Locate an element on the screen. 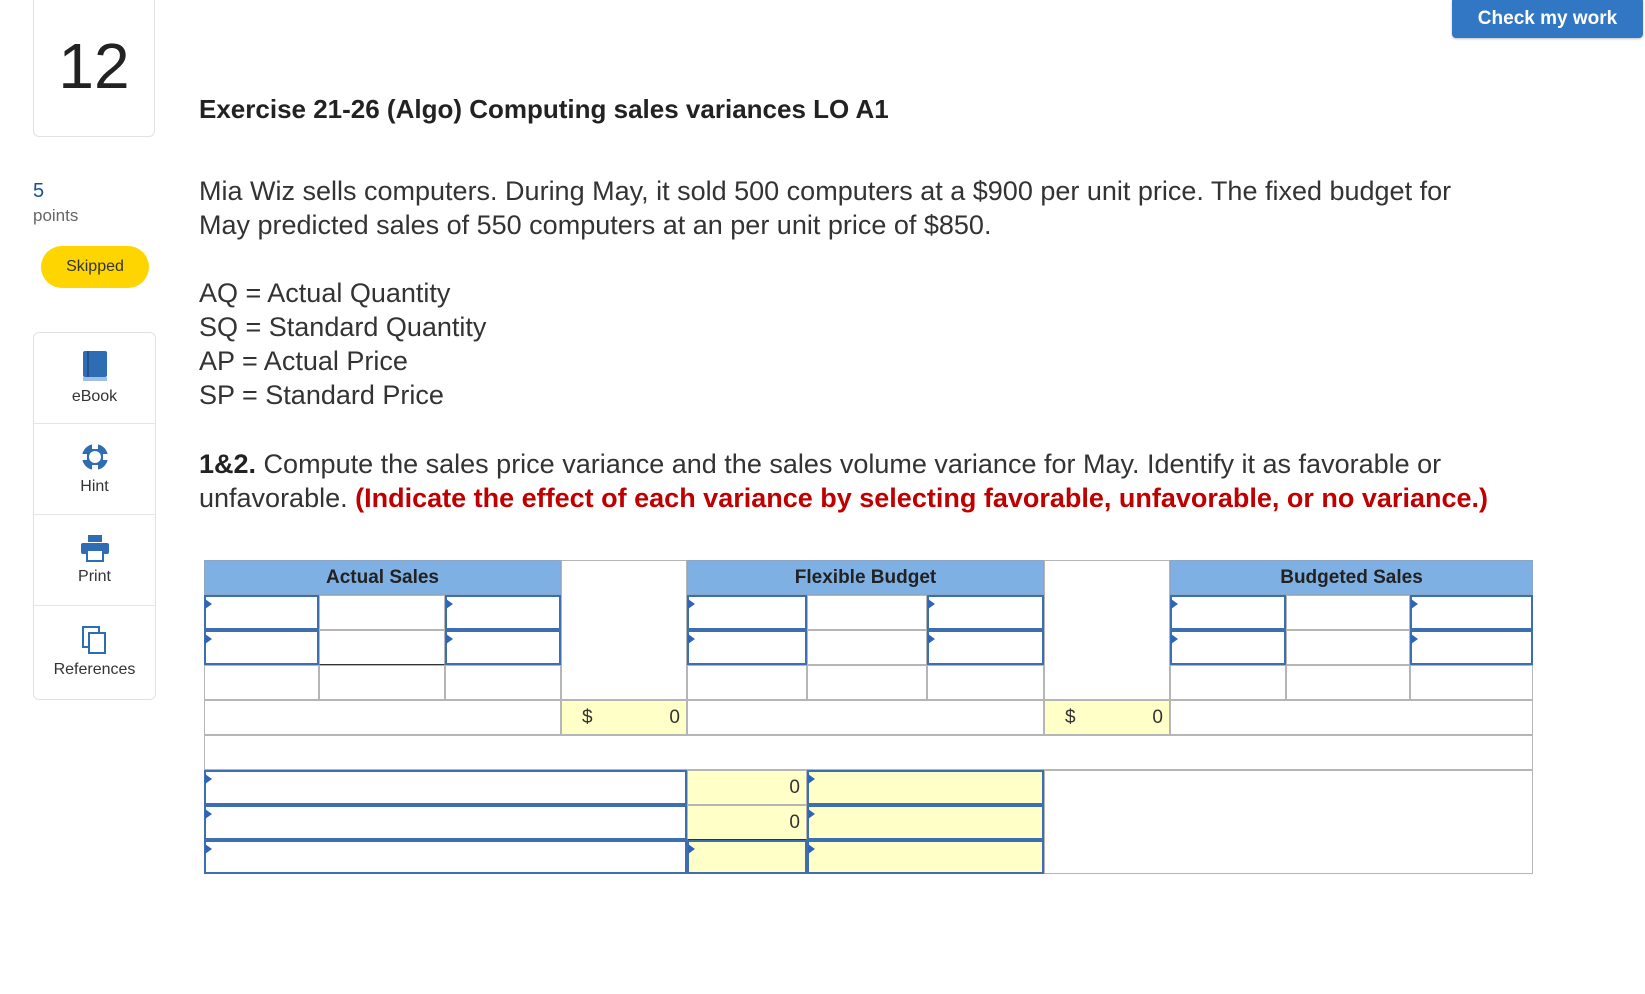  tools-panel: eBook Hint Print References is located at coordinates (94, 516).